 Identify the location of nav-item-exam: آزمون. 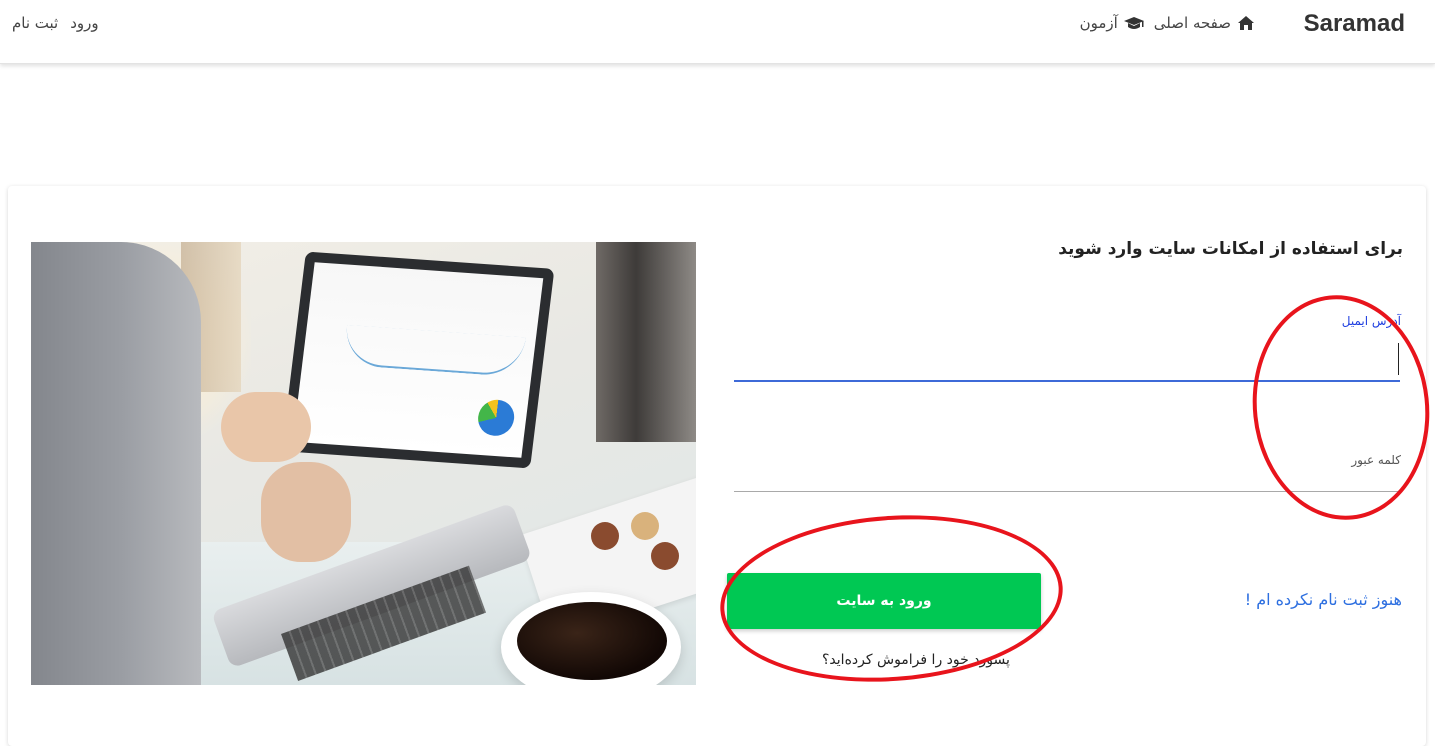
(1112, 23).